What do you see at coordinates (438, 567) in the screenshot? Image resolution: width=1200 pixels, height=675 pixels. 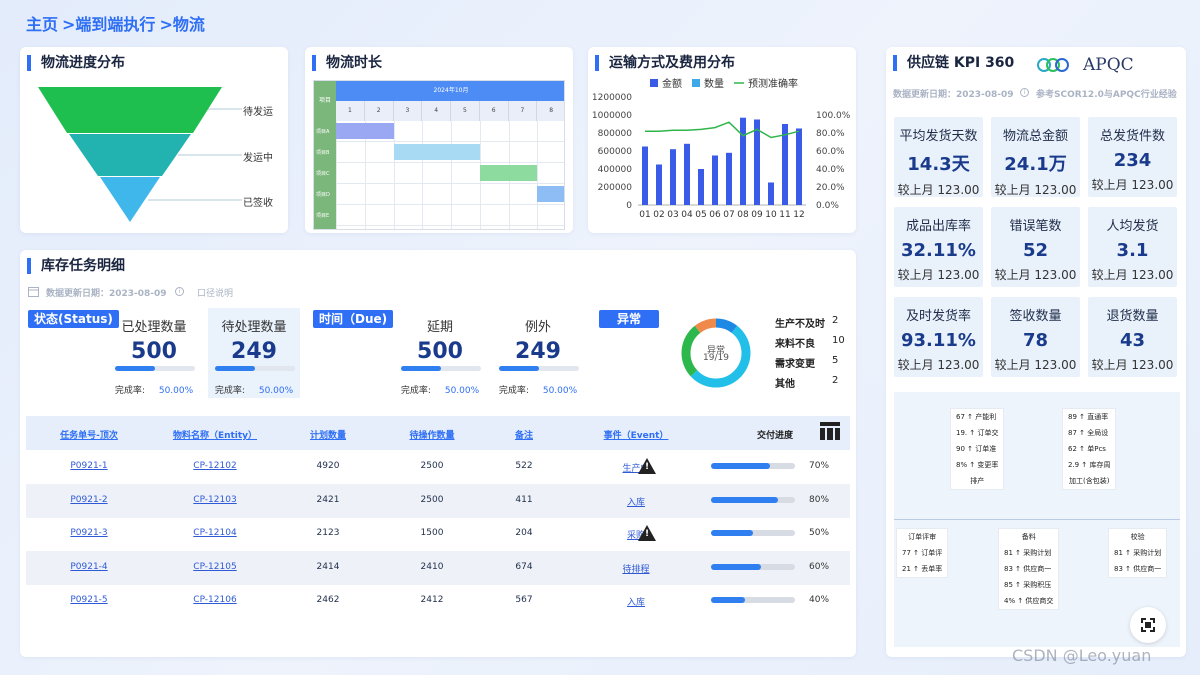 I see `table-row: P0921-4 CP-12105 2414 2410 674 待排程 60%` at bounding box center [438, 567].